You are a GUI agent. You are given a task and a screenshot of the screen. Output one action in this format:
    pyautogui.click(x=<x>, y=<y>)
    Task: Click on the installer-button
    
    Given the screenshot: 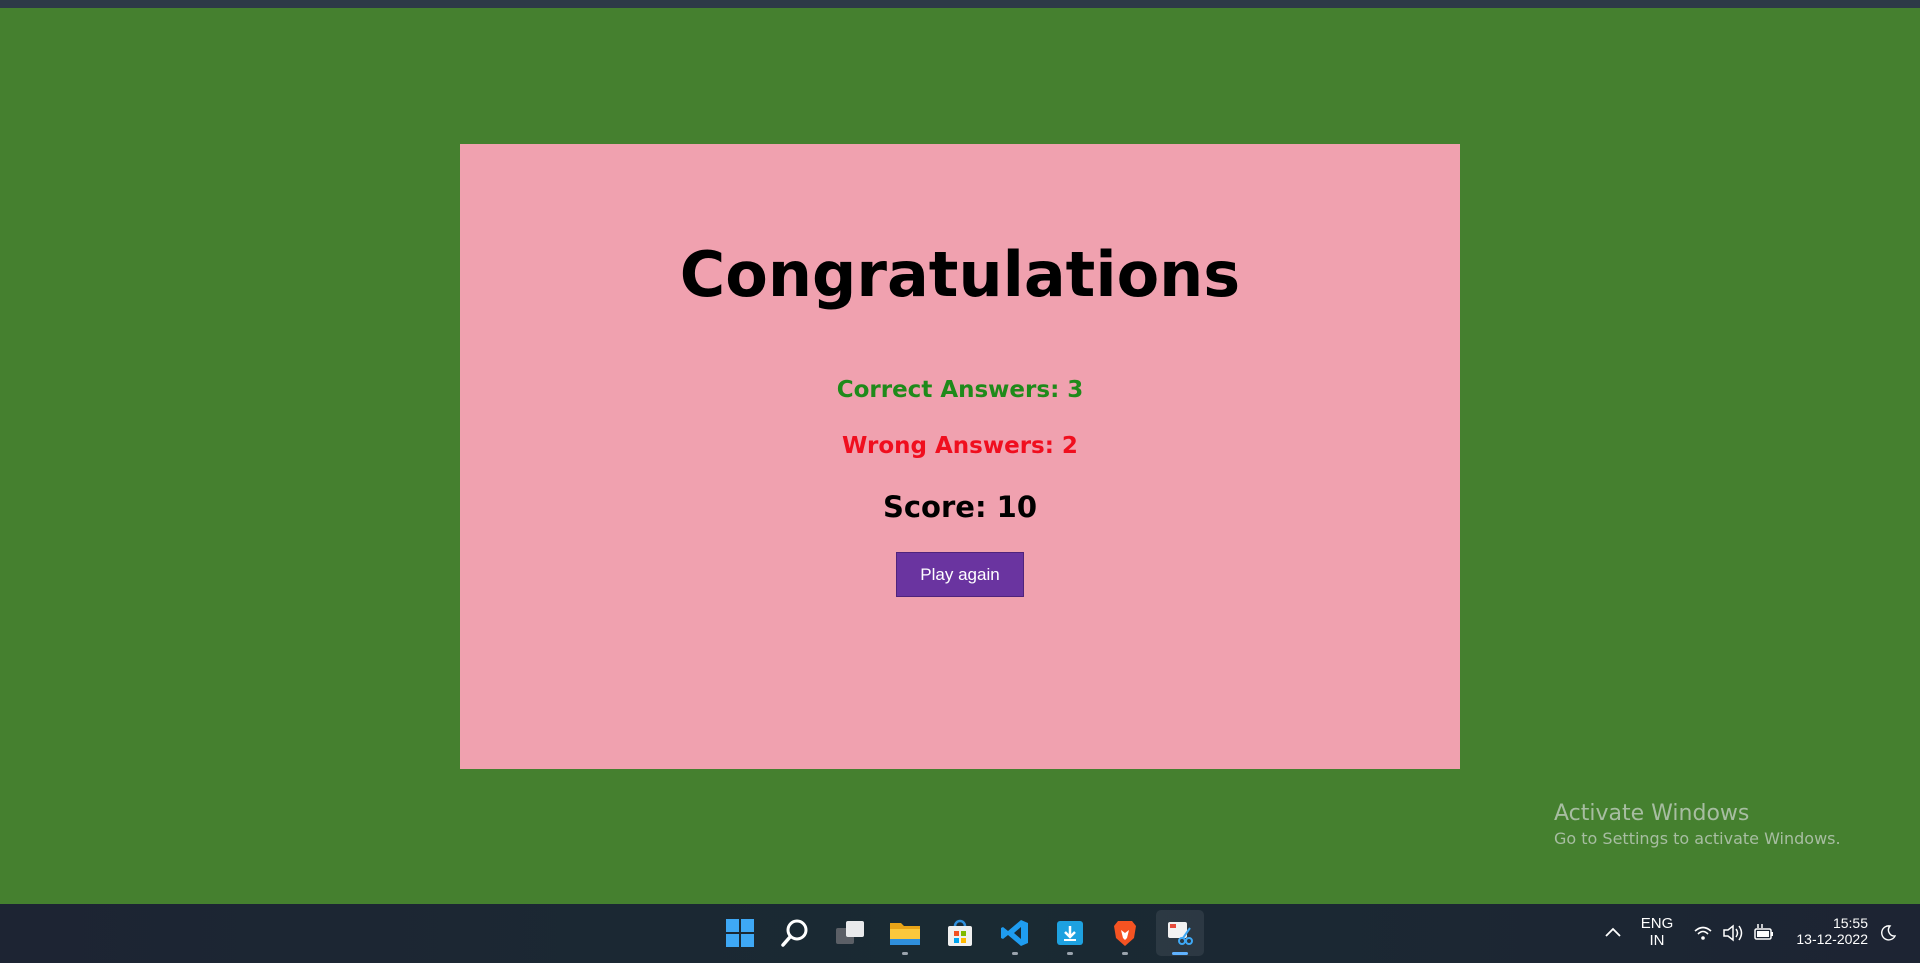 What is the action you would take?
    pyautogui.click(x=1070, y=933)
    